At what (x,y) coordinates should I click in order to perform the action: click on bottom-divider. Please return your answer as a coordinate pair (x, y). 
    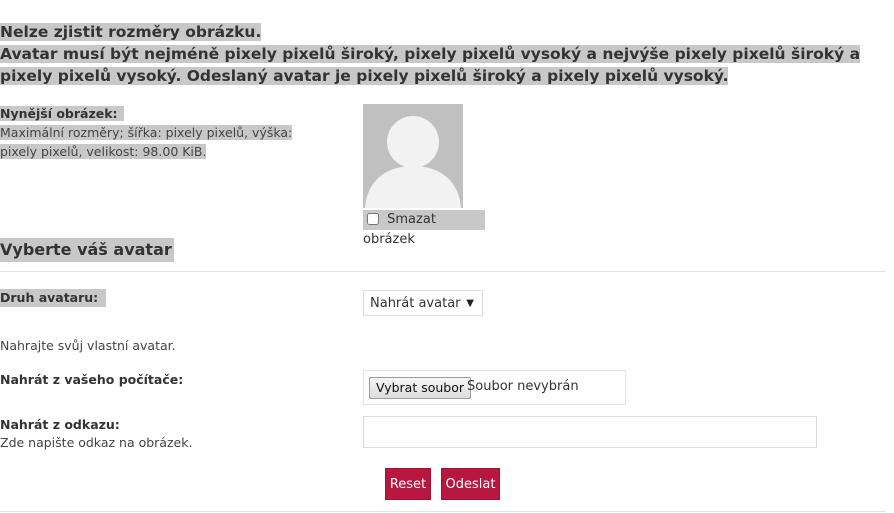
    Looking at the image, I should click on (443, 511).